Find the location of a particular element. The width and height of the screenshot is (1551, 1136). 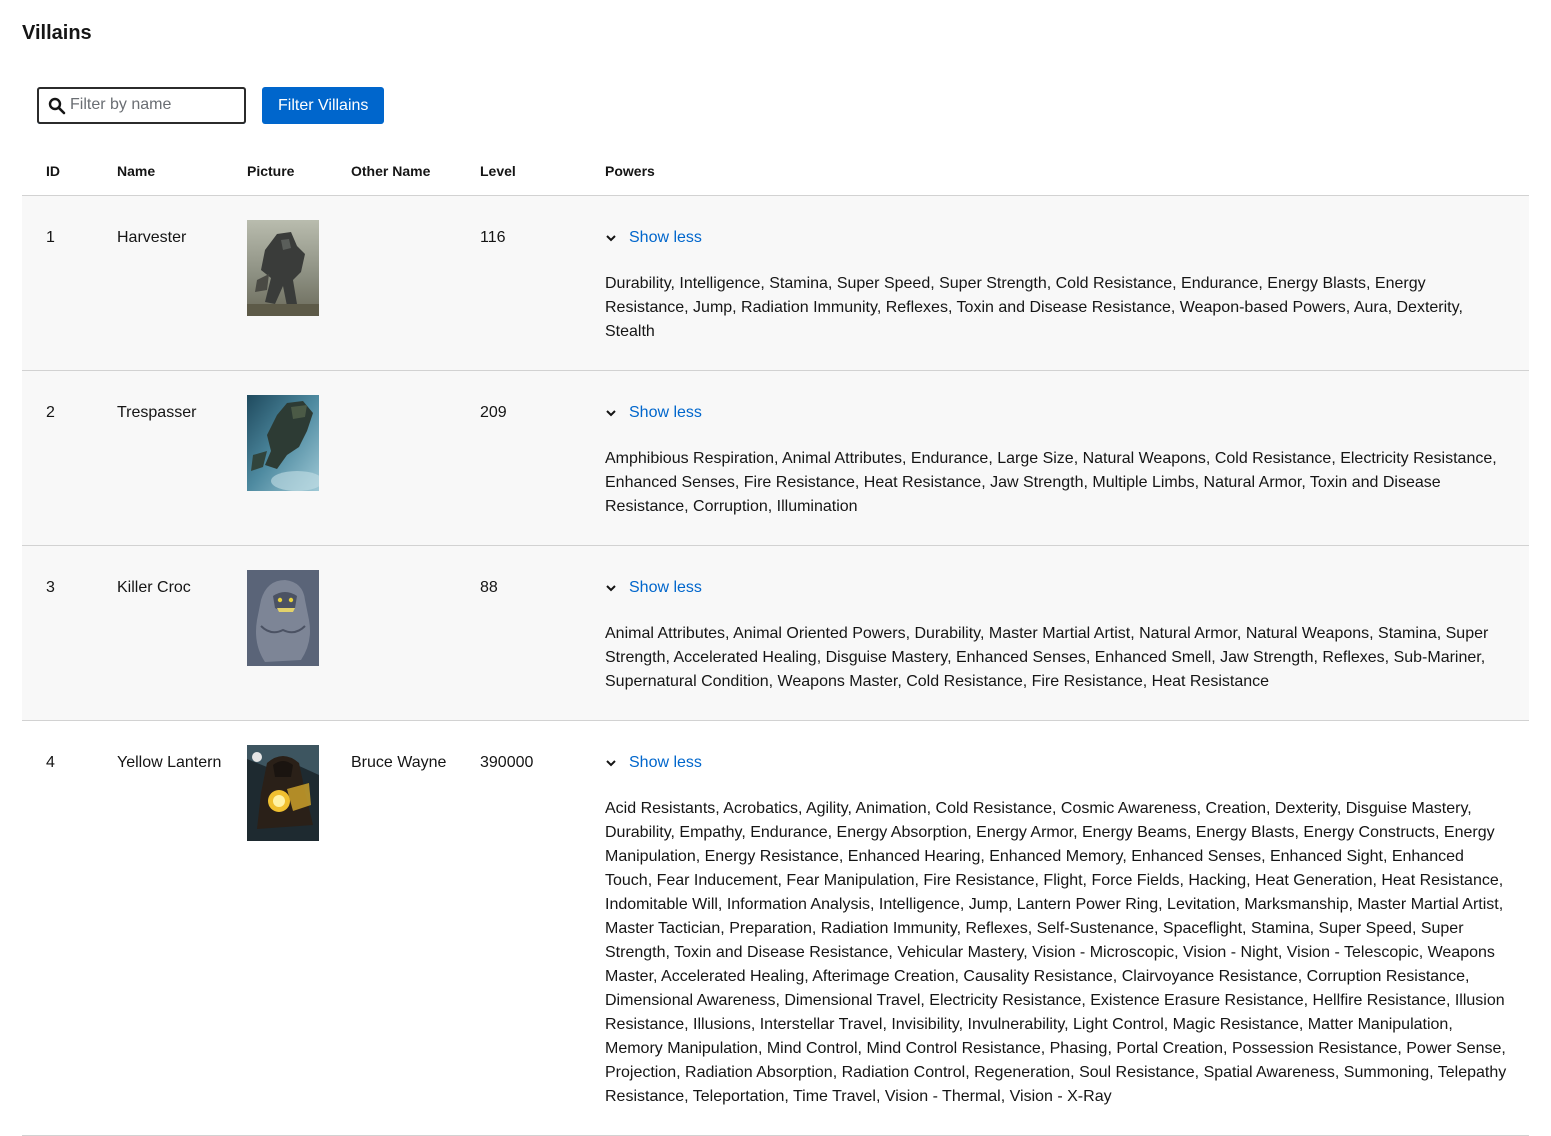

search-icon is located at coordinates (57, 106).